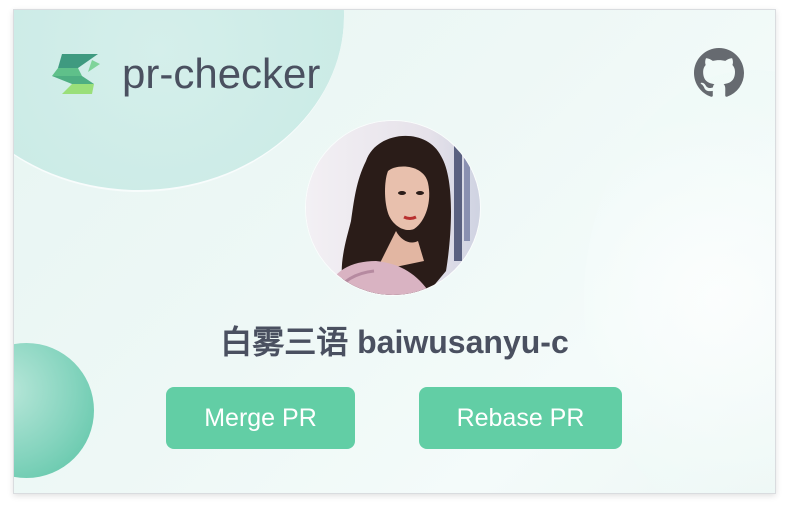  What do you see at coordinates (179, 101) in the screenshot?
I see `background-bubble-top-left` at bounding box center [179, 101].